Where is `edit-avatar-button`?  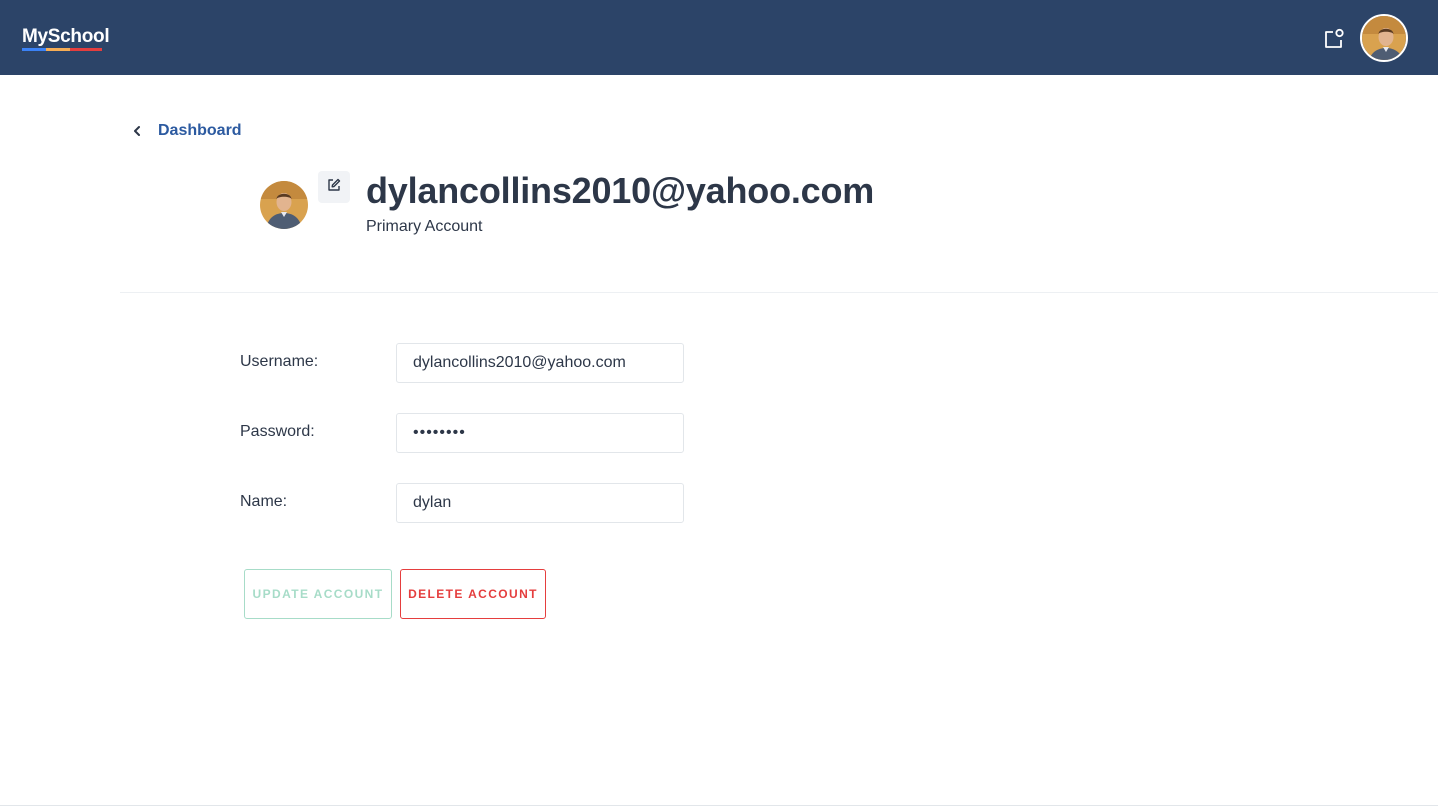 edit-avatar-button is located at coordinates (334, 187).